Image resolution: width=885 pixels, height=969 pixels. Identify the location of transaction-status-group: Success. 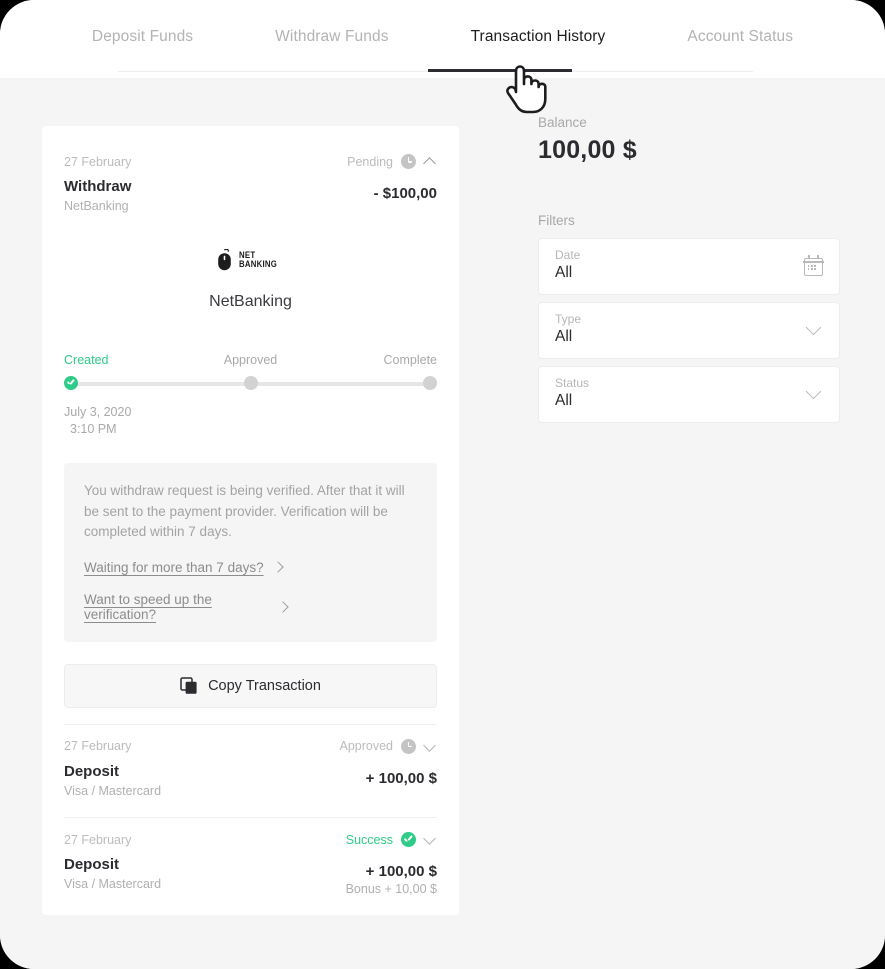
(391, 840).